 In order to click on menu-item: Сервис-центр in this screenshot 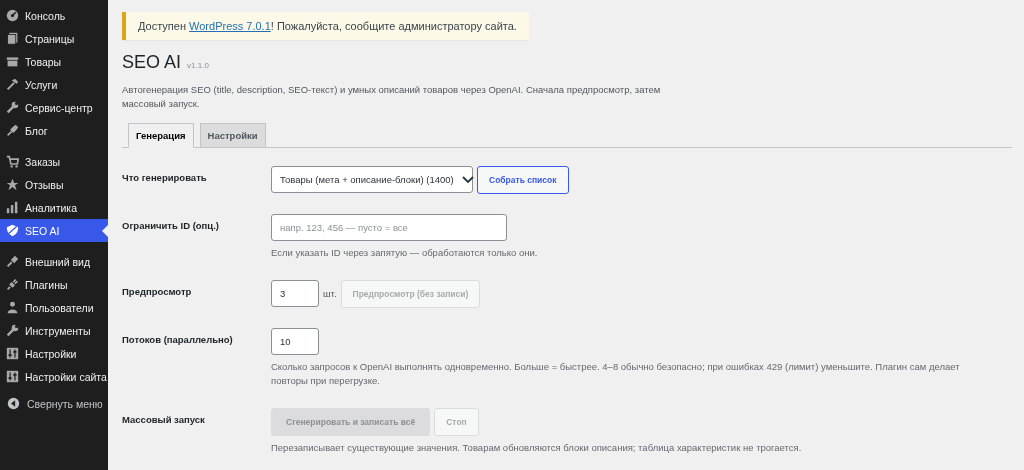, I will do `click(54, 107)`.